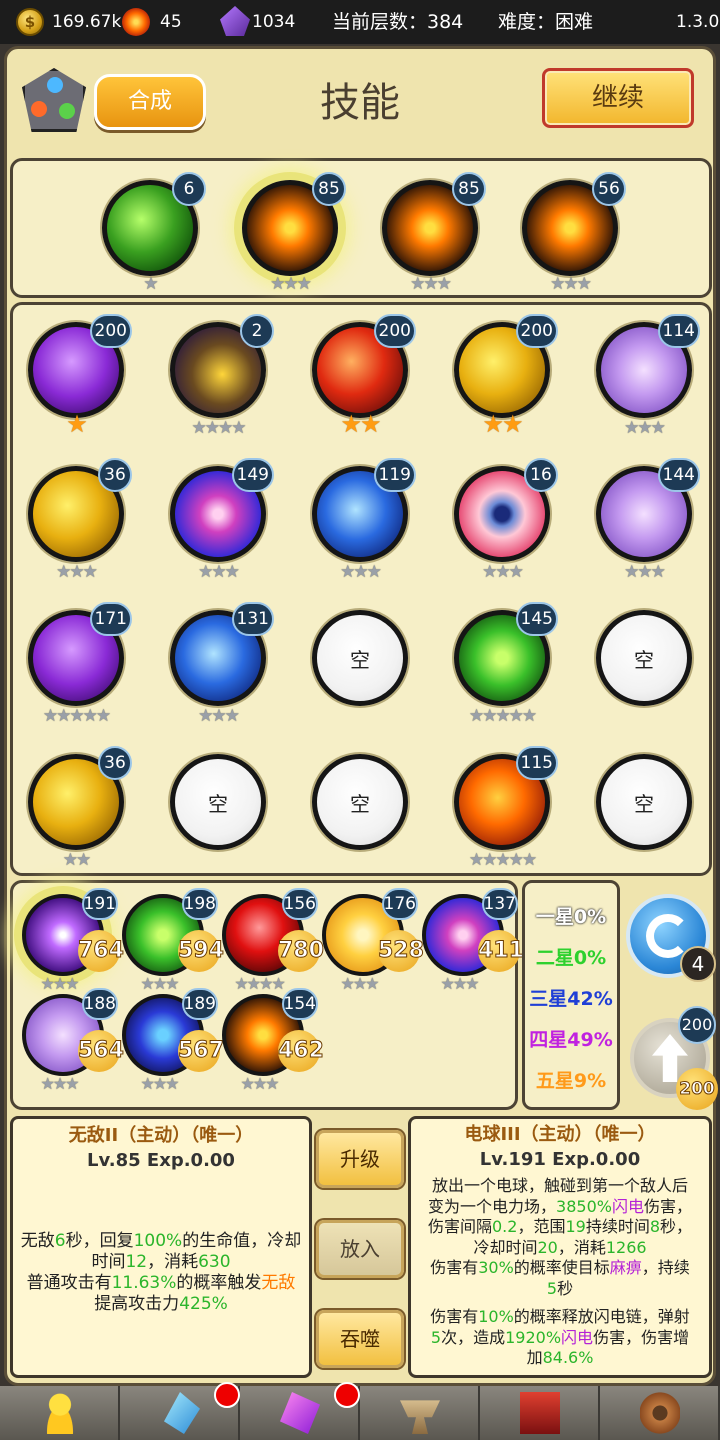  Describe the element at coordinates (420, 1413) in the screenshot. I see `forge-tab` at that location.